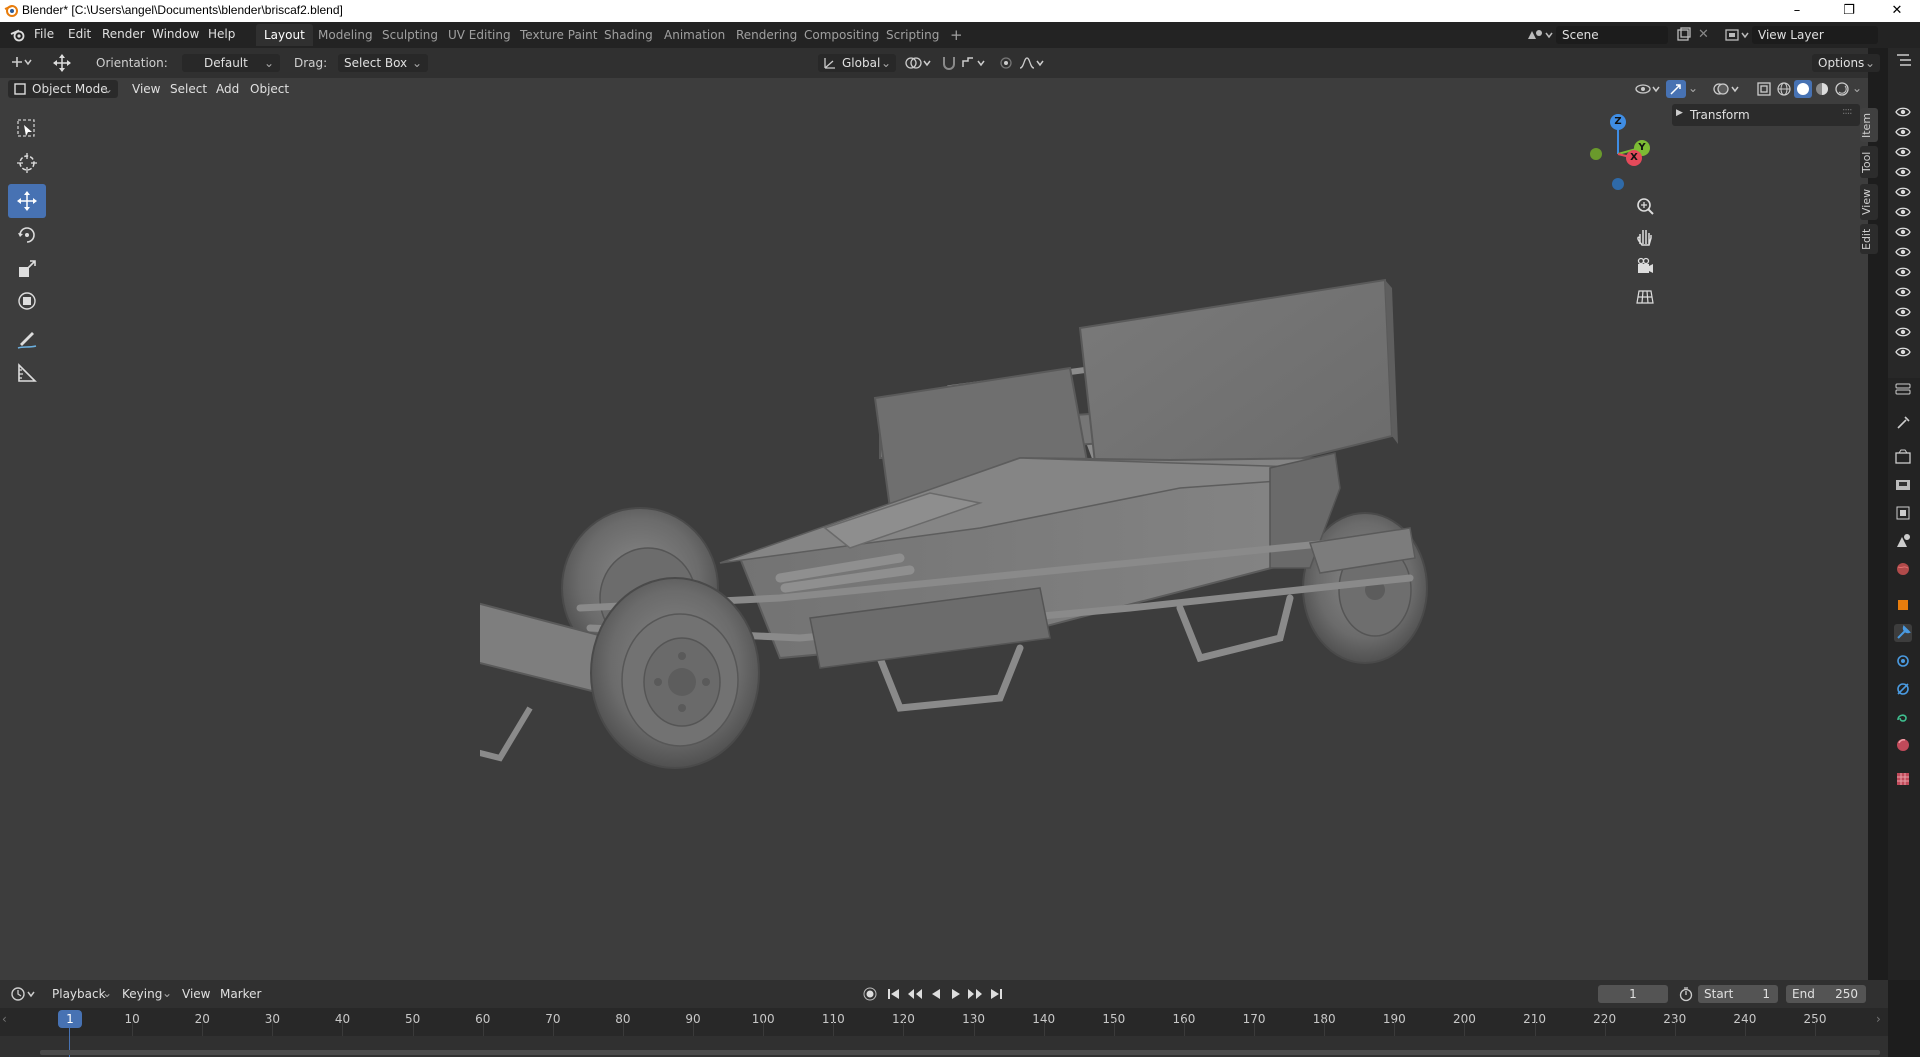 This screenshot has width=1920, height=1057. Describe the element at coordinates (62, 63) in the screenshot. I see `move-tool-header-icon` at that location.